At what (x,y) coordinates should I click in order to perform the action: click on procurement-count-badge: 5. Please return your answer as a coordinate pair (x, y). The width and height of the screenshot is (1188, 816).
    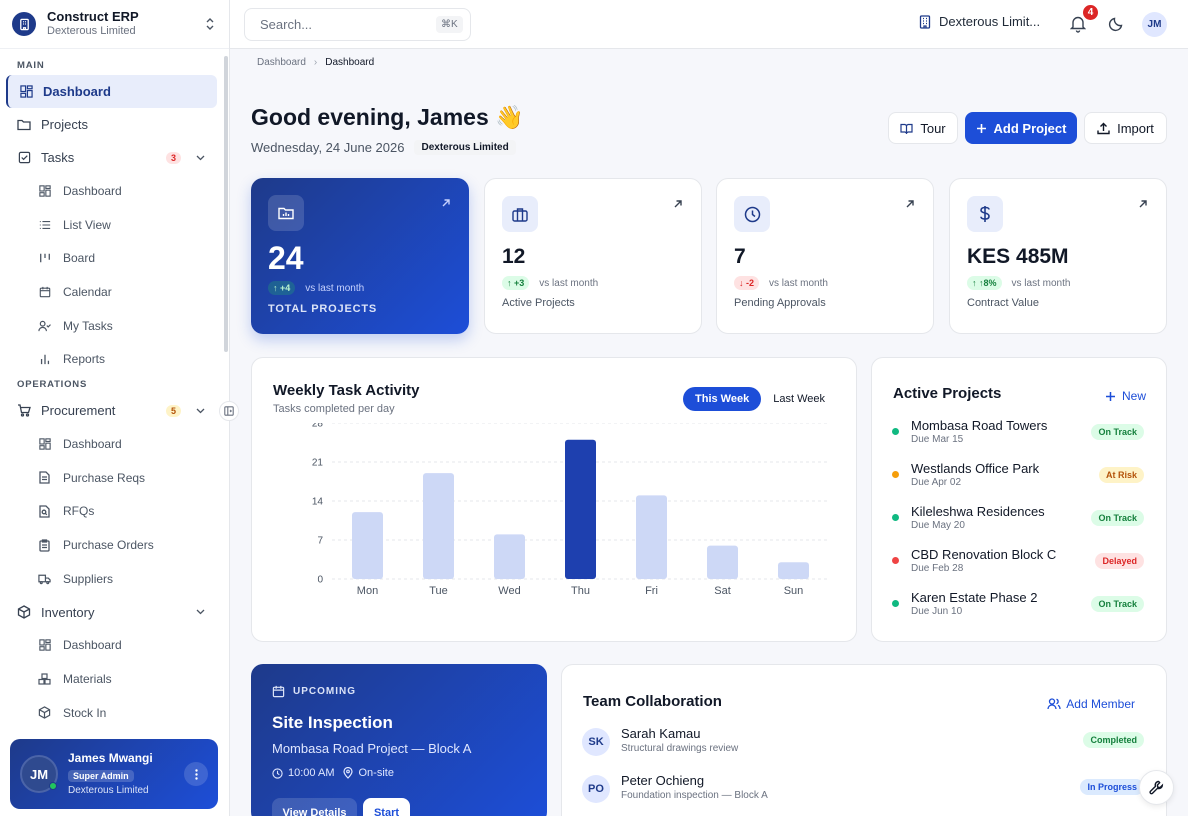
    Looking at the image, I should click on (173, 410).